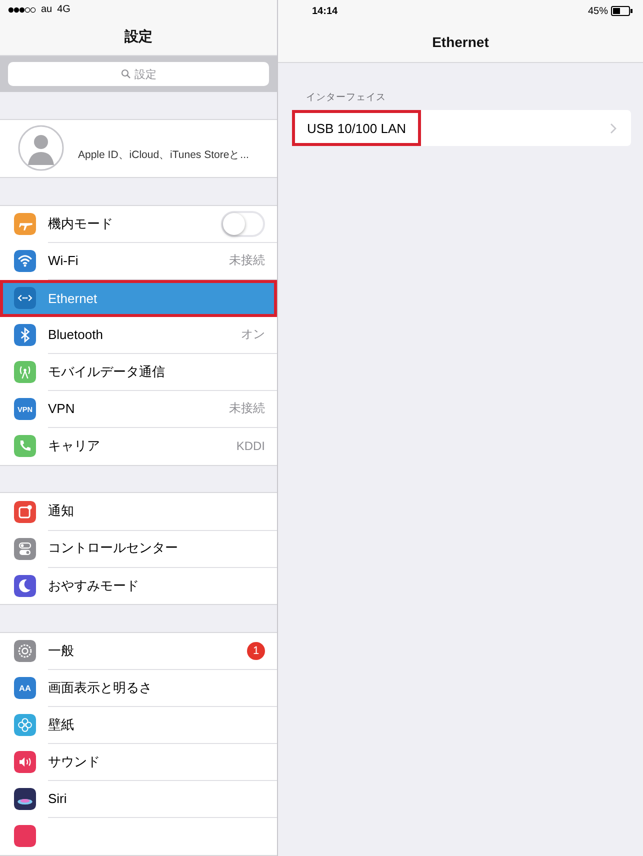 Image resolution: width=643 pixels, height=856 pixels. Describe the element at coordinates (138, 409) in the screenshot. I see `settings-row: VPN VPN 未接続` at that location.